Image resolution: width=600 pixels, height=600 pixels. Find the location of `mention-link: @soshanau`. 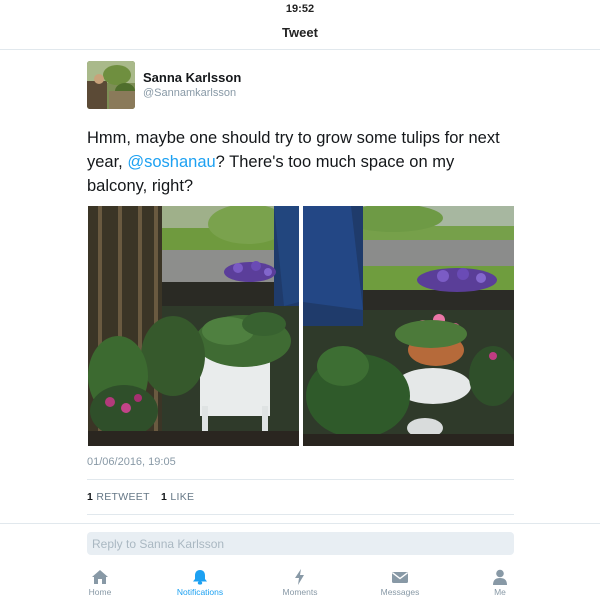

mention-link: @soshanau is located at coordinates (171, 162).